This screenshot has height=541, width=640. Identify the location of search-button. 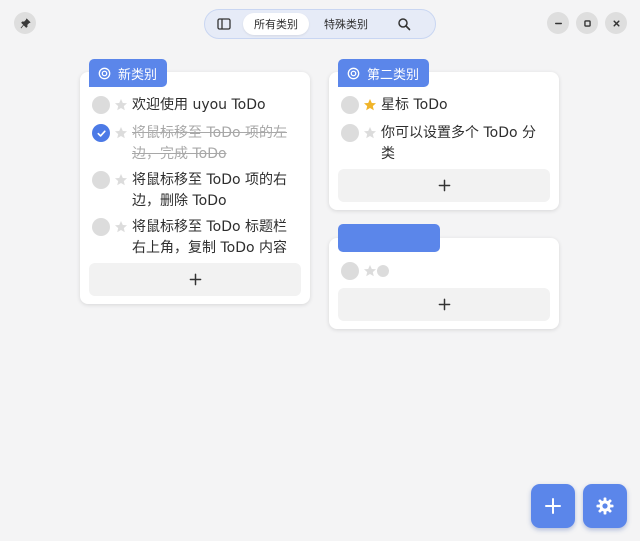
(404, 24).